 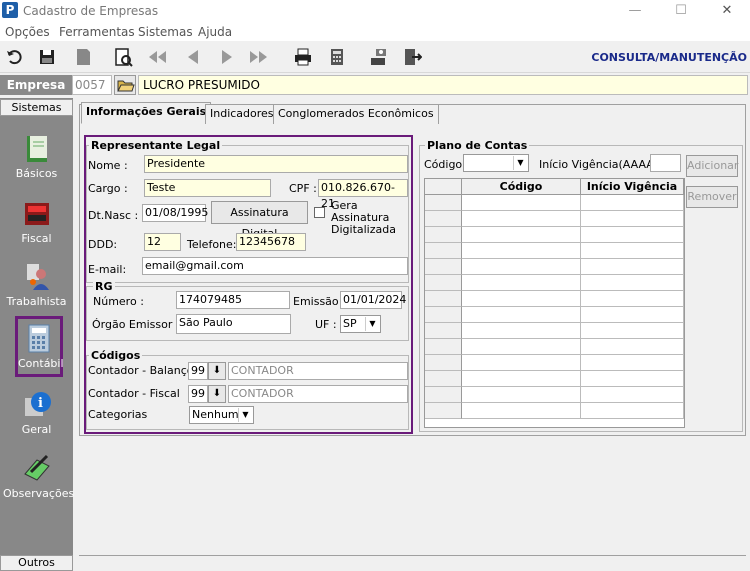 I want to click on save-icon, so click(x=47, y=57).